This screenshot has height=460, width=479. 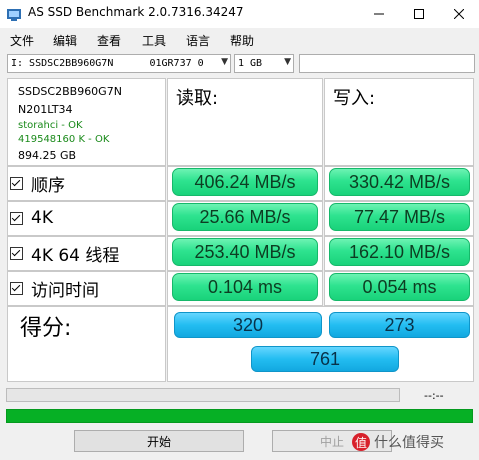 What do you see at coordinates (387, 63) in the screenshot?
I see `extra-field` at bounding box center [387, 63].